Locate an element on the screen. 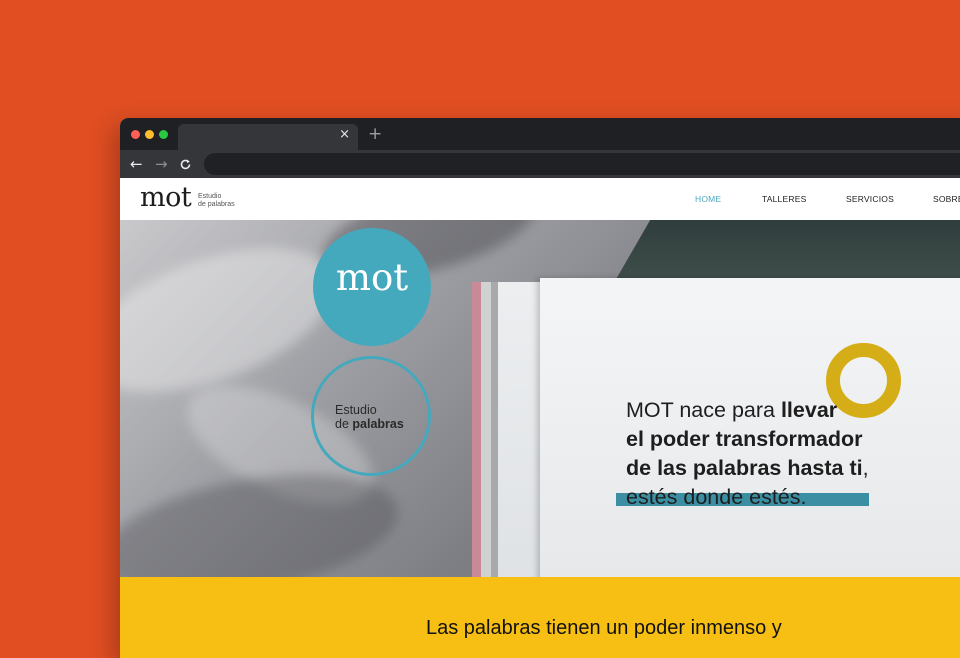 The width and height of the screenshot is (960, 658). hero-line3-suffix: , is located at coordinates (865, 468).